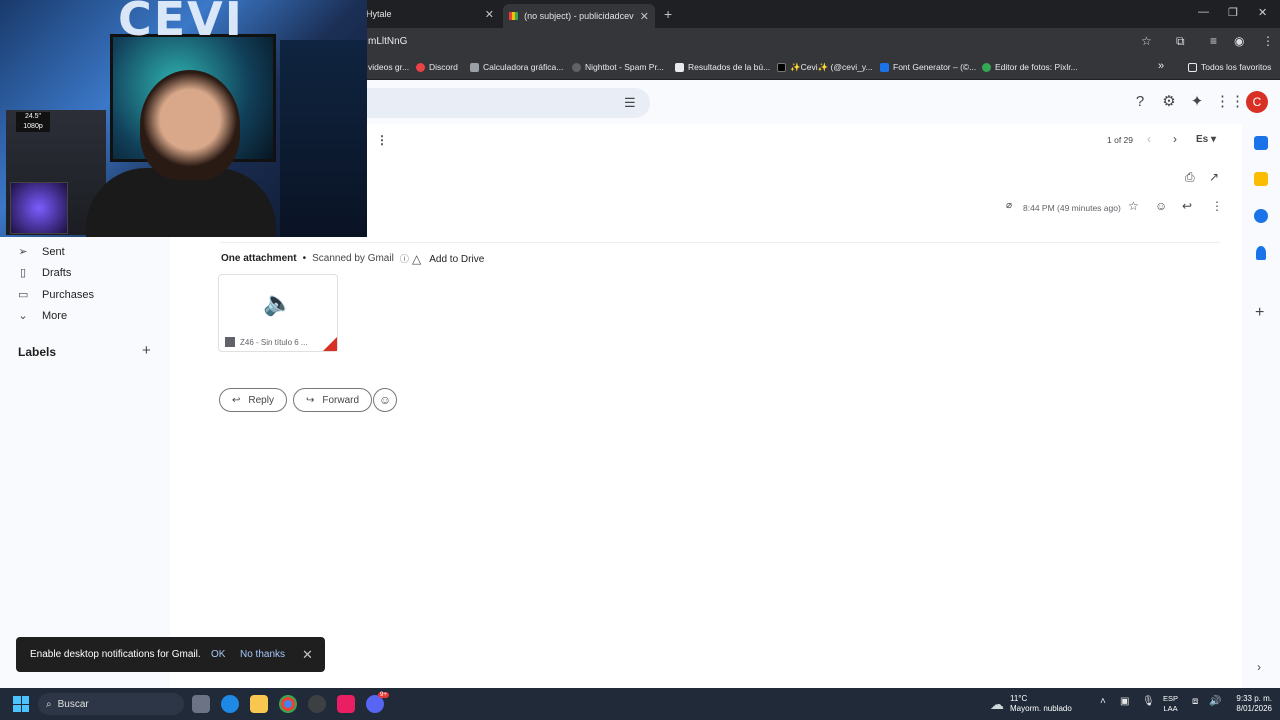 This screenshot has width=1280, height=720. What do you see at coordinates (1203, 12) in the screenshot?
I see `minimize-icon: —` at bounding box center [1203, 12].